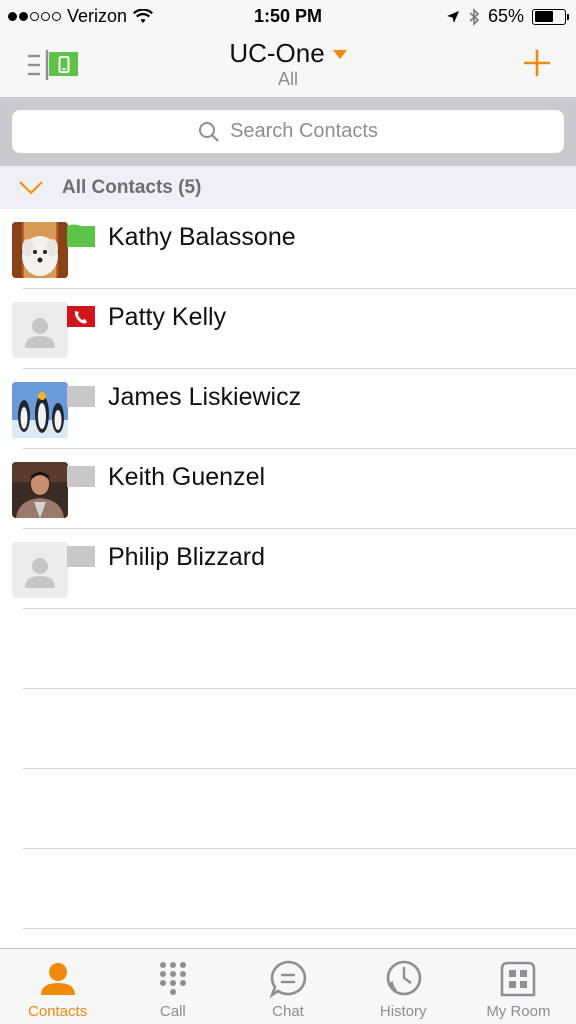 This screenshot has height=1024, width=576. What do you see at coordinates (58, 1011) in the screenshot?
I see `tab-label: Contacts` at bounding box center [58, 1011].